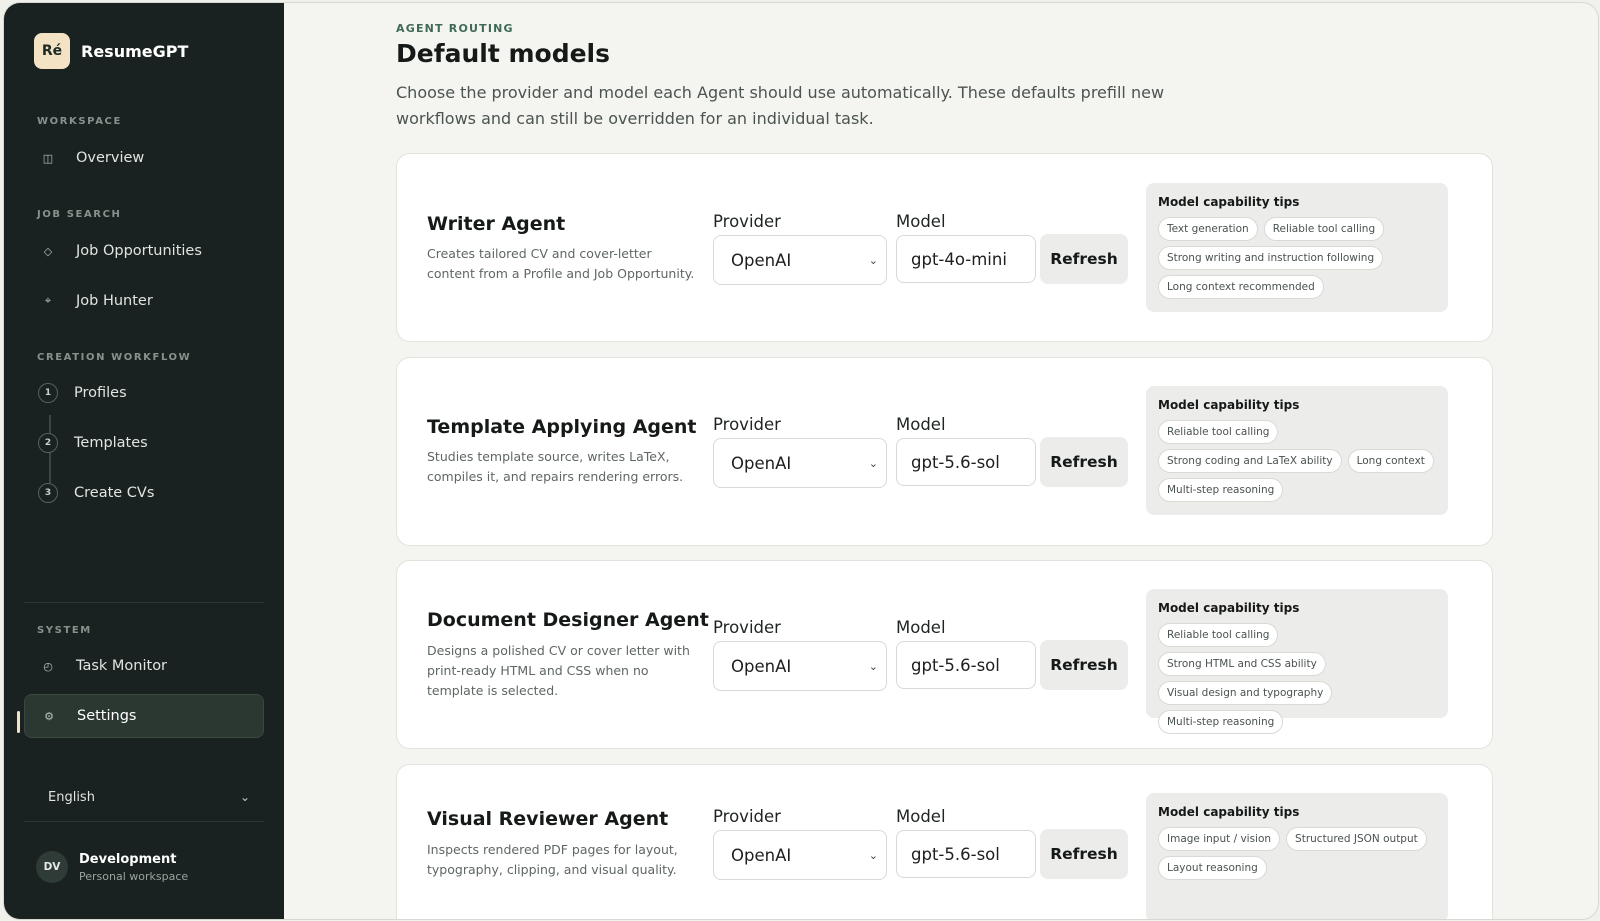 Image resolution: width=1600 pixels, height=921 pixels. Describe the element at coordinates (112, 867) in the screenshot. I see `user-card: DV Development Personal workspace` at that location.